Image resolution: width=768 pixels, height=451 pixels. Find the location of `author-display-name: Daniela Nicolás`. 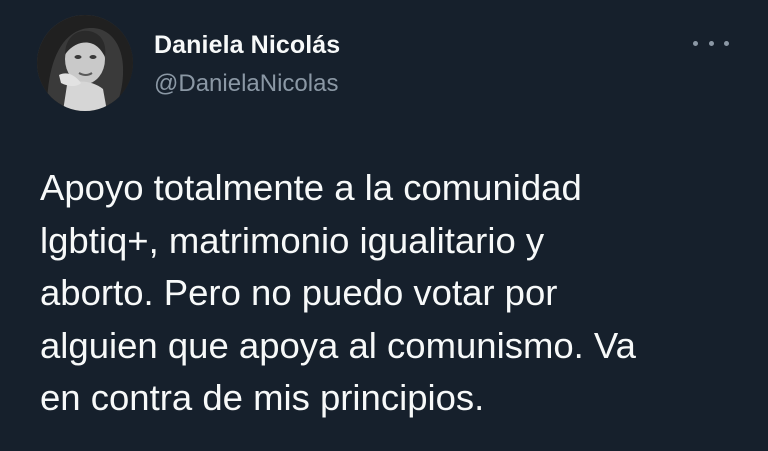

author-display-name: Daniela Nicolás is located at coordinates (247, 45).